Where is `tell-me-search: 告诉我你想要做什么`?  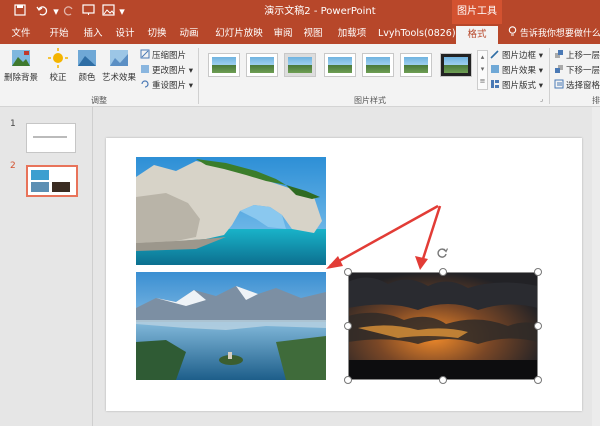
tell-me-search: 告诉我你想要做什么 is located at coordinates (554, 34).